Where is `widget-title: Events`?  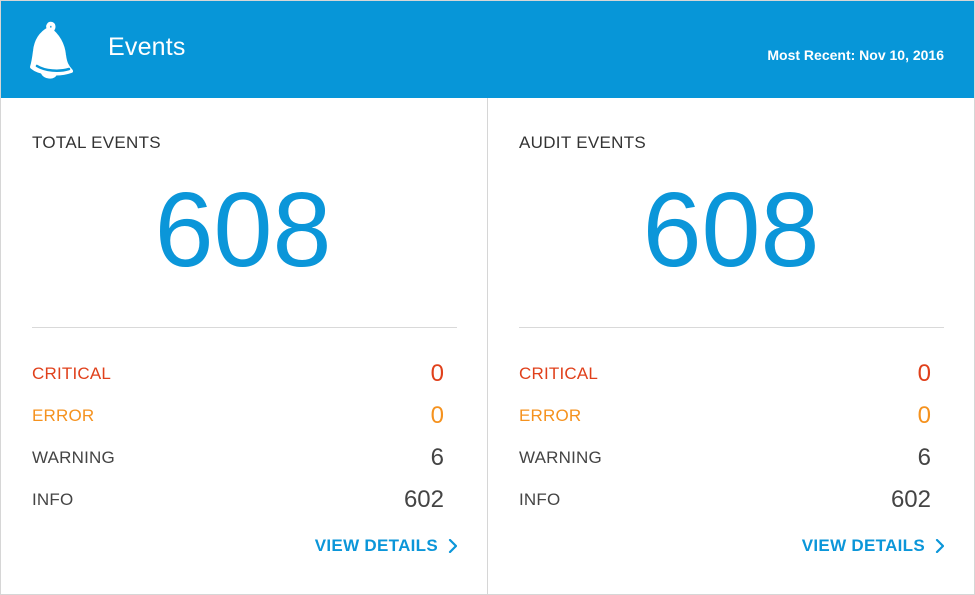
widget-title: Events is located at coordinates (147, 47).